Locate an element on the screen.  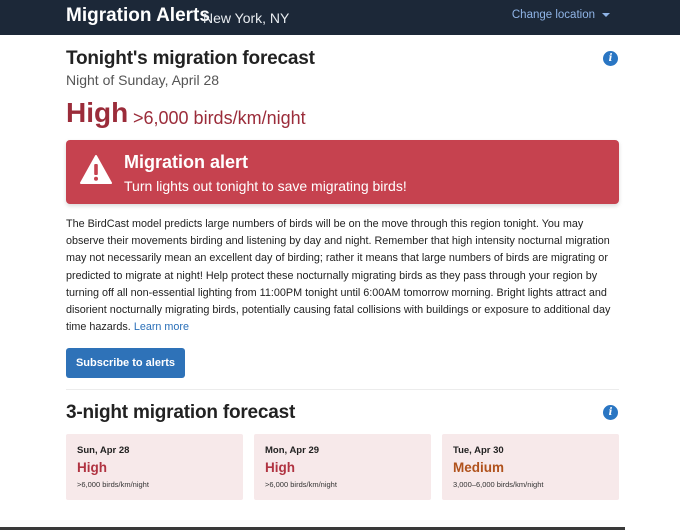
learn-more-link: Learn more is located at coordinates (161, 327).